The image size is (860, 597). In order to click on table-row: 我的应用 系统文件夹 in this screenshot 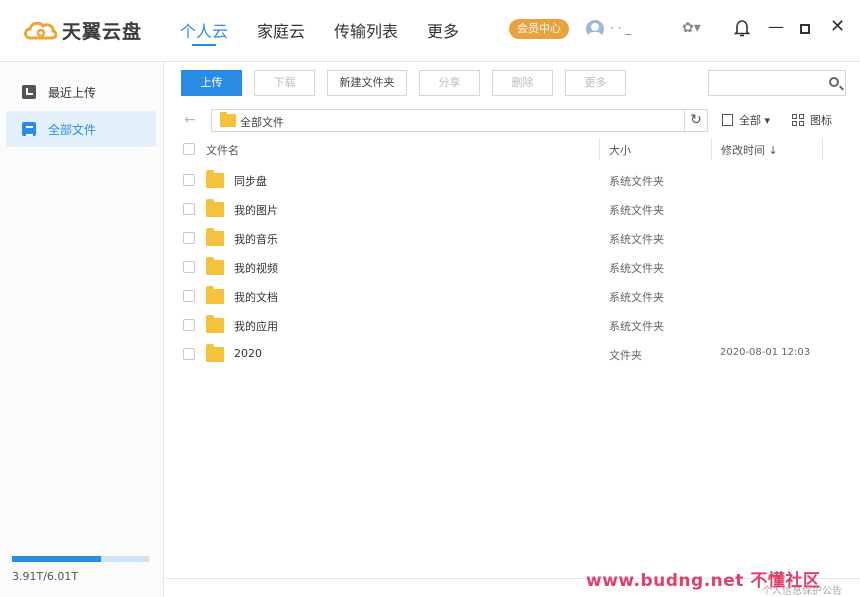, I will do `click(512, 325)`.